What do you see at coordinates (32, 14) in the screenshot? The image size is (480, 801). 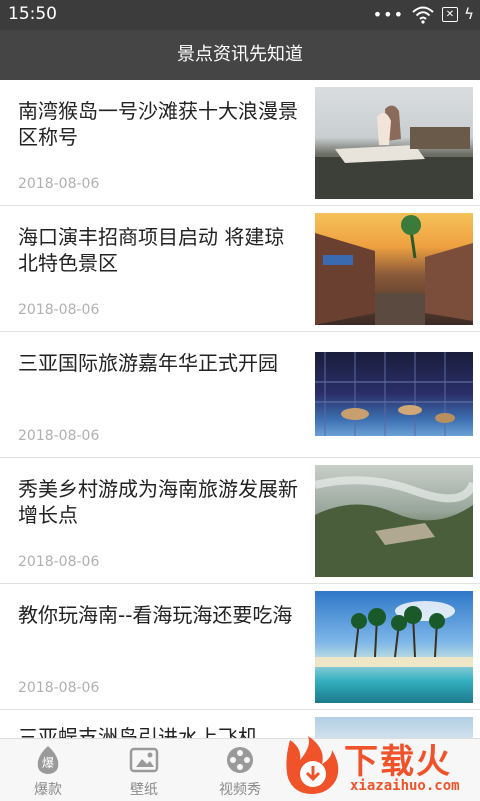 I see `status-time: 15:50` at bounding box center [32, 14].